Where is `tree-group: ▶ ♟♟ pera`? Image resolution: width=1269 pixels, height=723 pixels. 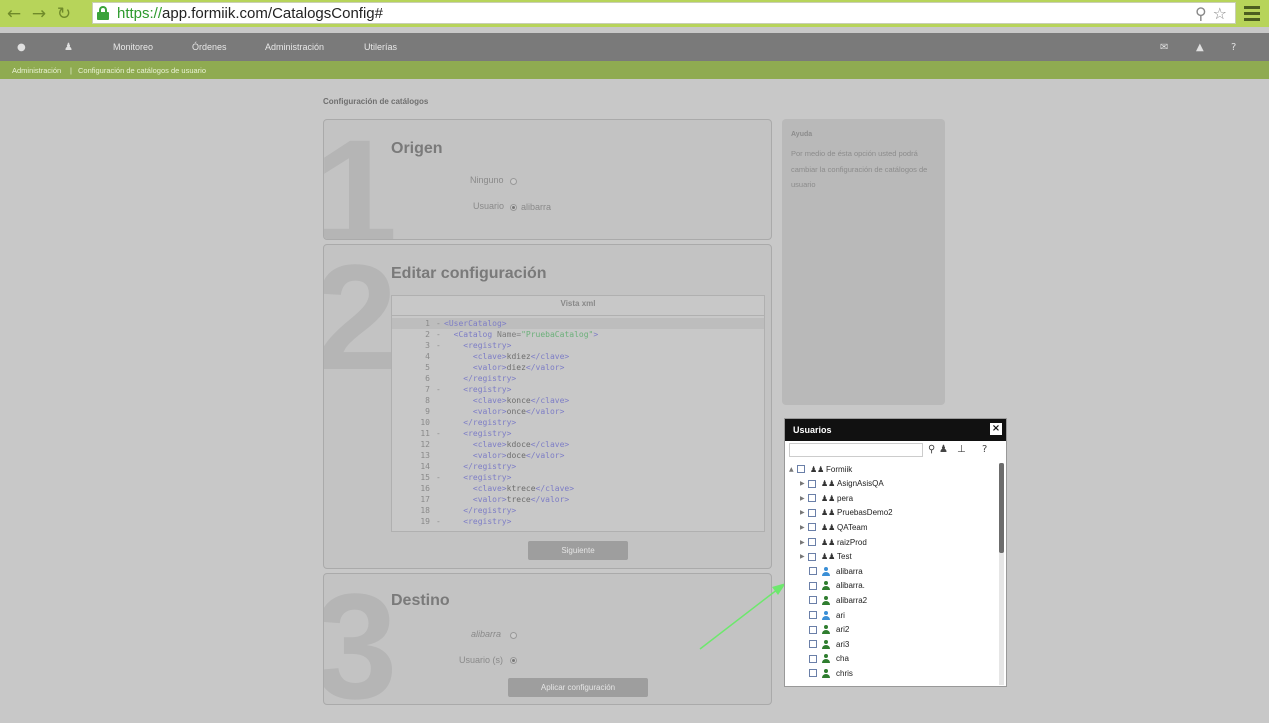
tree-group: ▶ ♟♟ pera is located at coordinates (826, 498).